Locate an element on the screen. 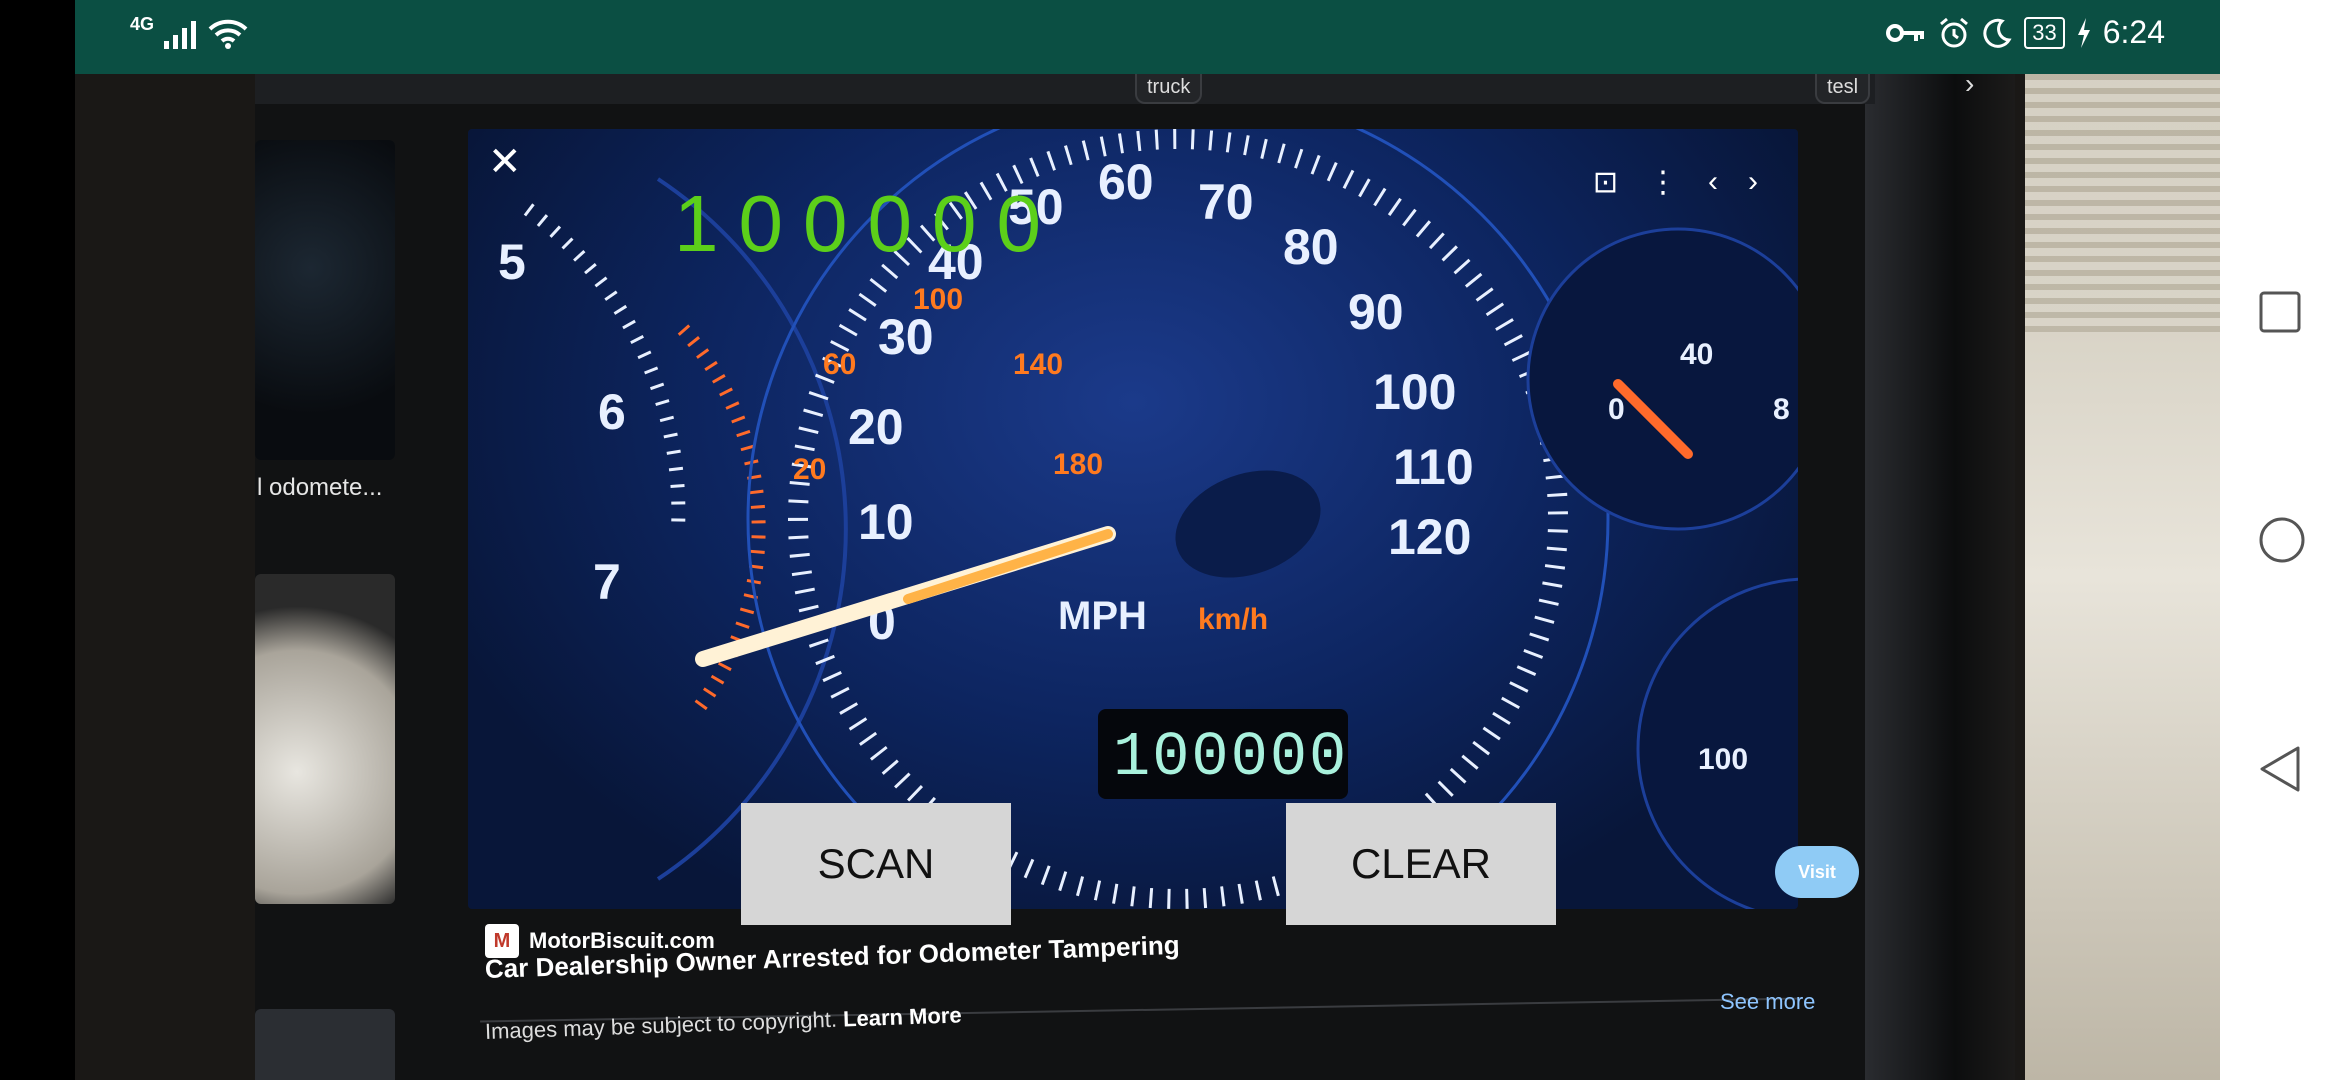 This screenshot has width=2340, height=1080. see-more-link: See more is located at coordinates (1768, 1001).